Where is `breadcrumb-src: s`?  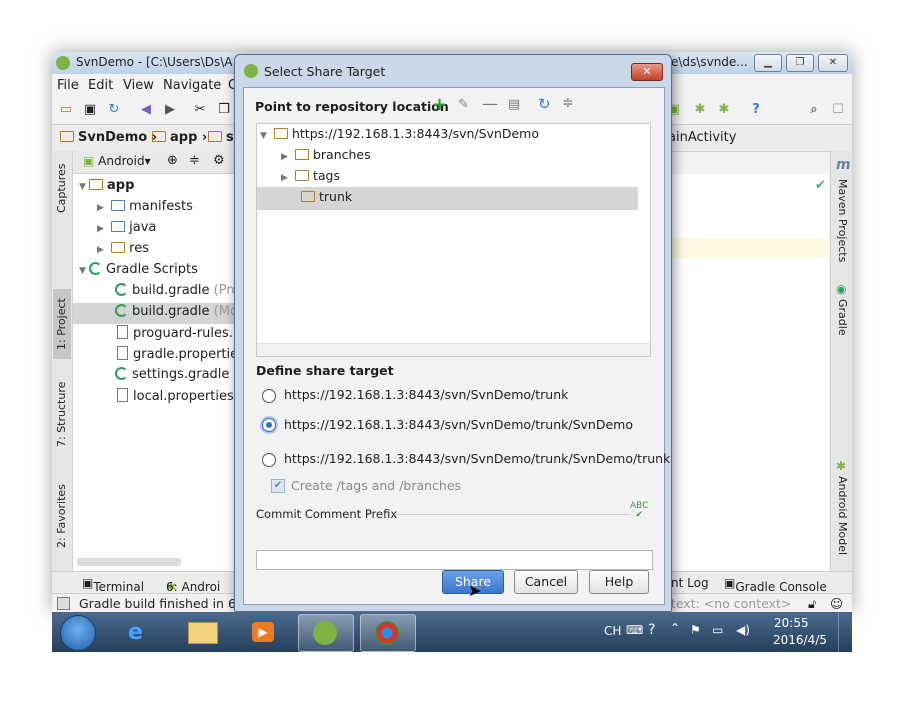
breadcrumb-src: s is located at coordinates (221, 137).